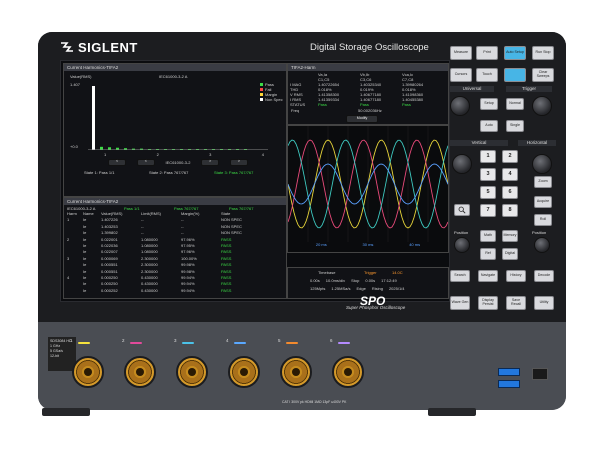 Image resolution: width=600 pixels, height=464 pixels. I want to click on input-warning: CAT I 300V pk HDMI 1MΩ 13pF ≤400V PK, so click(314, 402).